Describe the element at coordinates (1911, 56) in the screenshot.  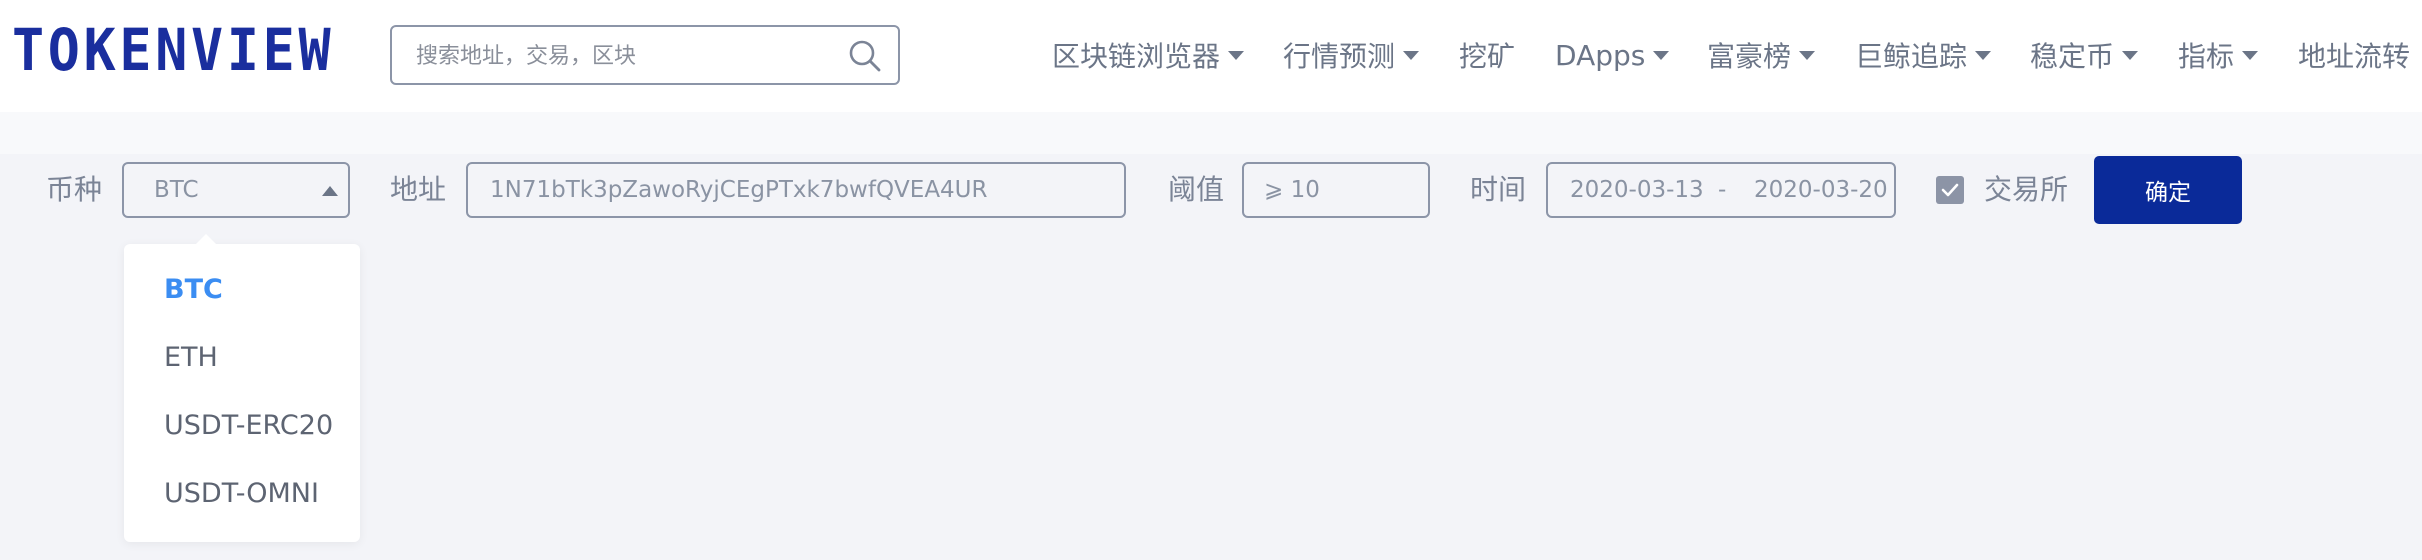
I see `nav-label: 巨鲸追踪` at that location.